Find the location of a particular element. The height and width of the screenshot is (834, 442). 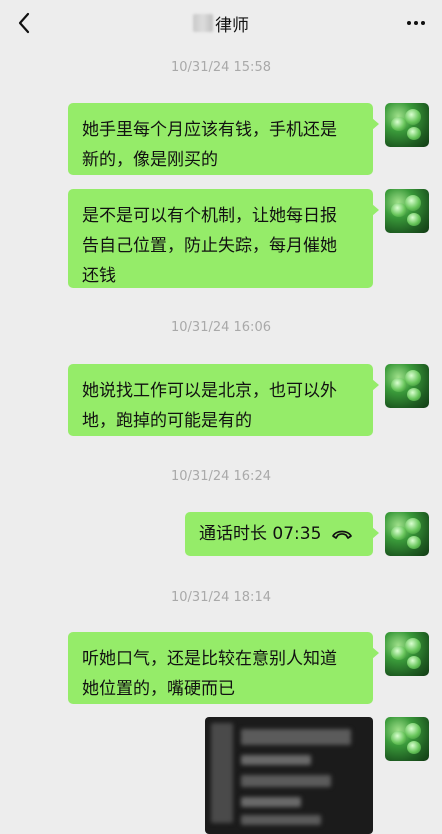

redacted-name-blur is located at coordinates (203, 23).